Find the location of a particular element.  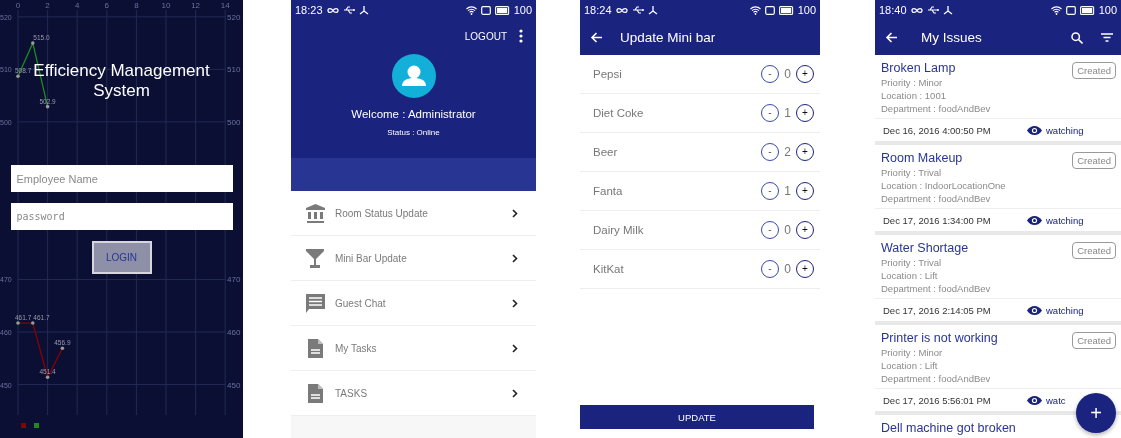

status-time: 18:23 is located at coordinates (309, 10).